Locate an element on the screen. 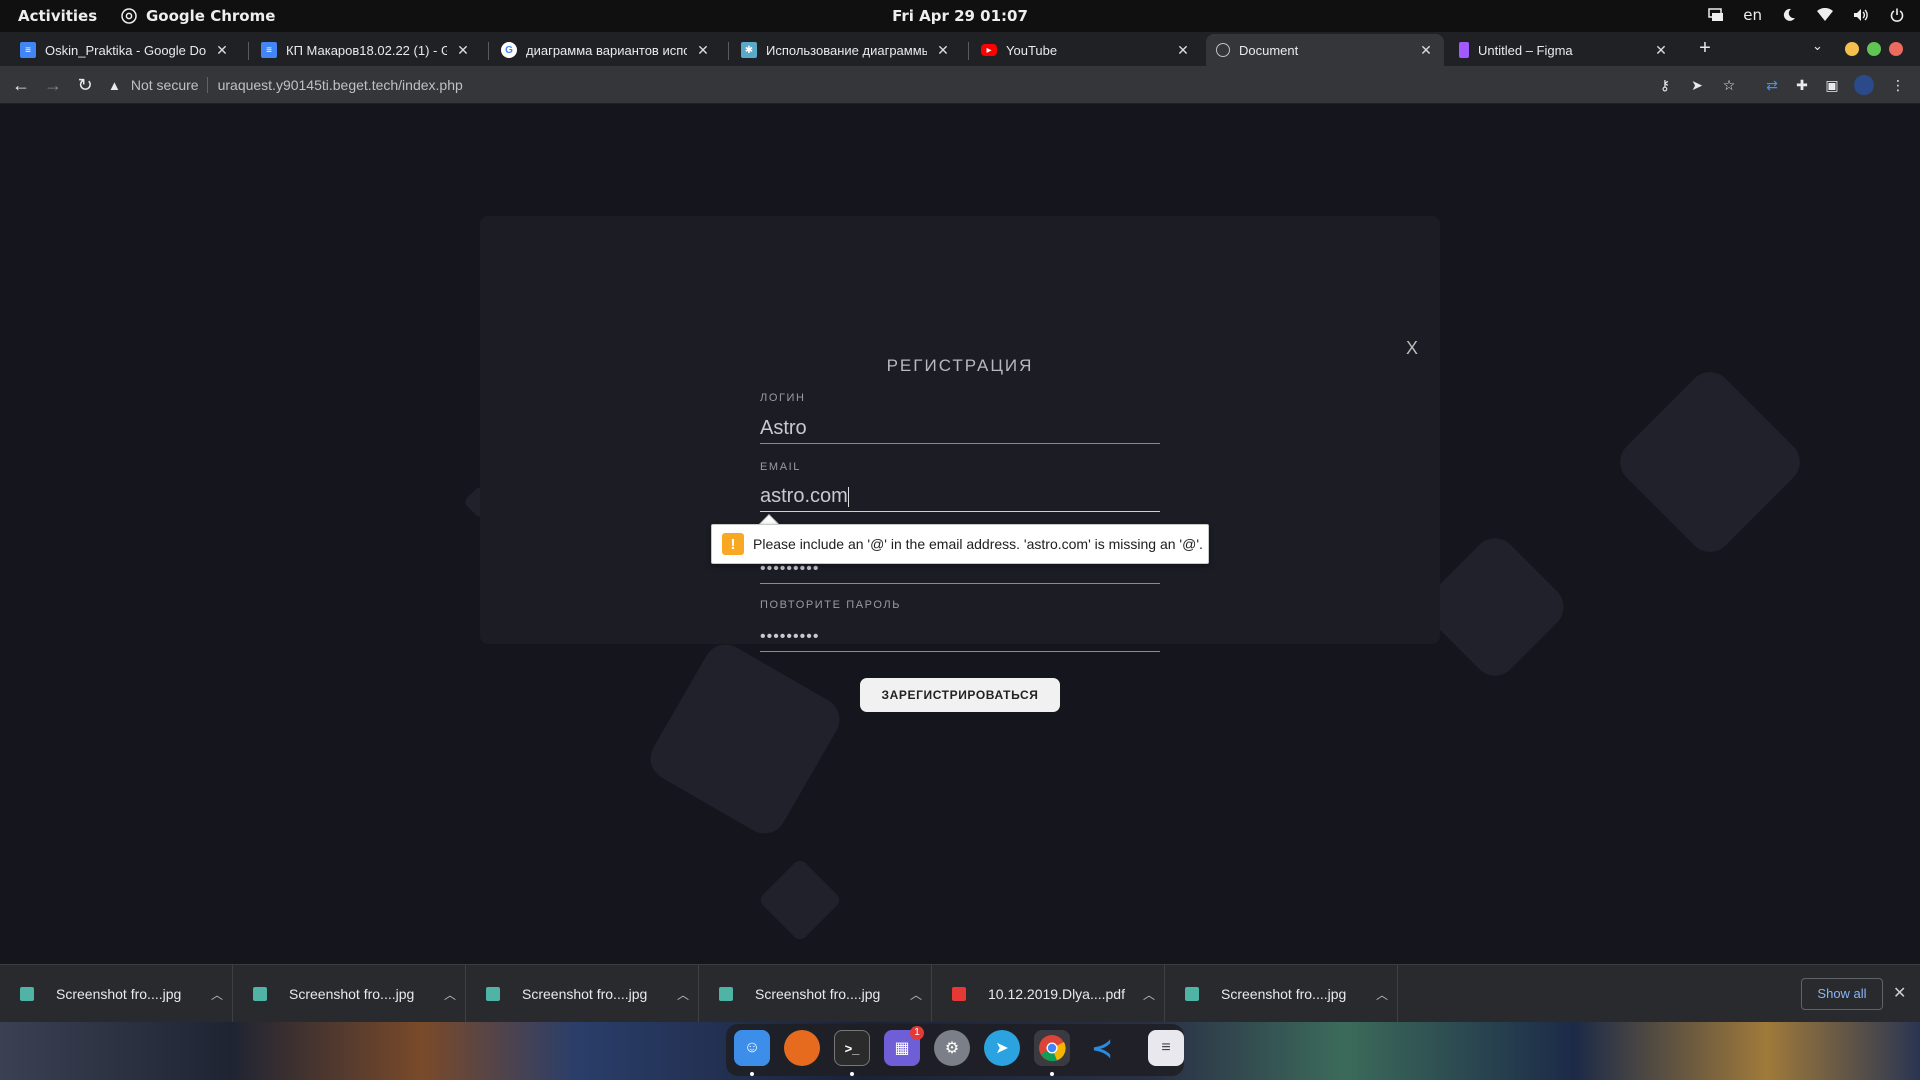 The width and height of the screenshot is (1920, 1080). login-input is located at coordinates (960, 429).